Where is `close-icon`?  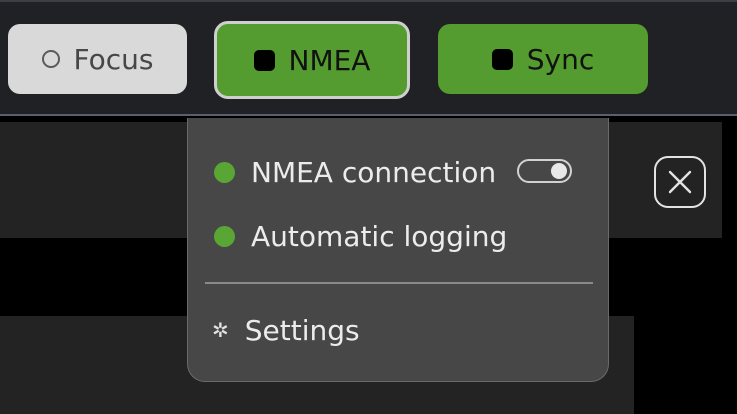
close-icon is located at coordinates (680, 182).